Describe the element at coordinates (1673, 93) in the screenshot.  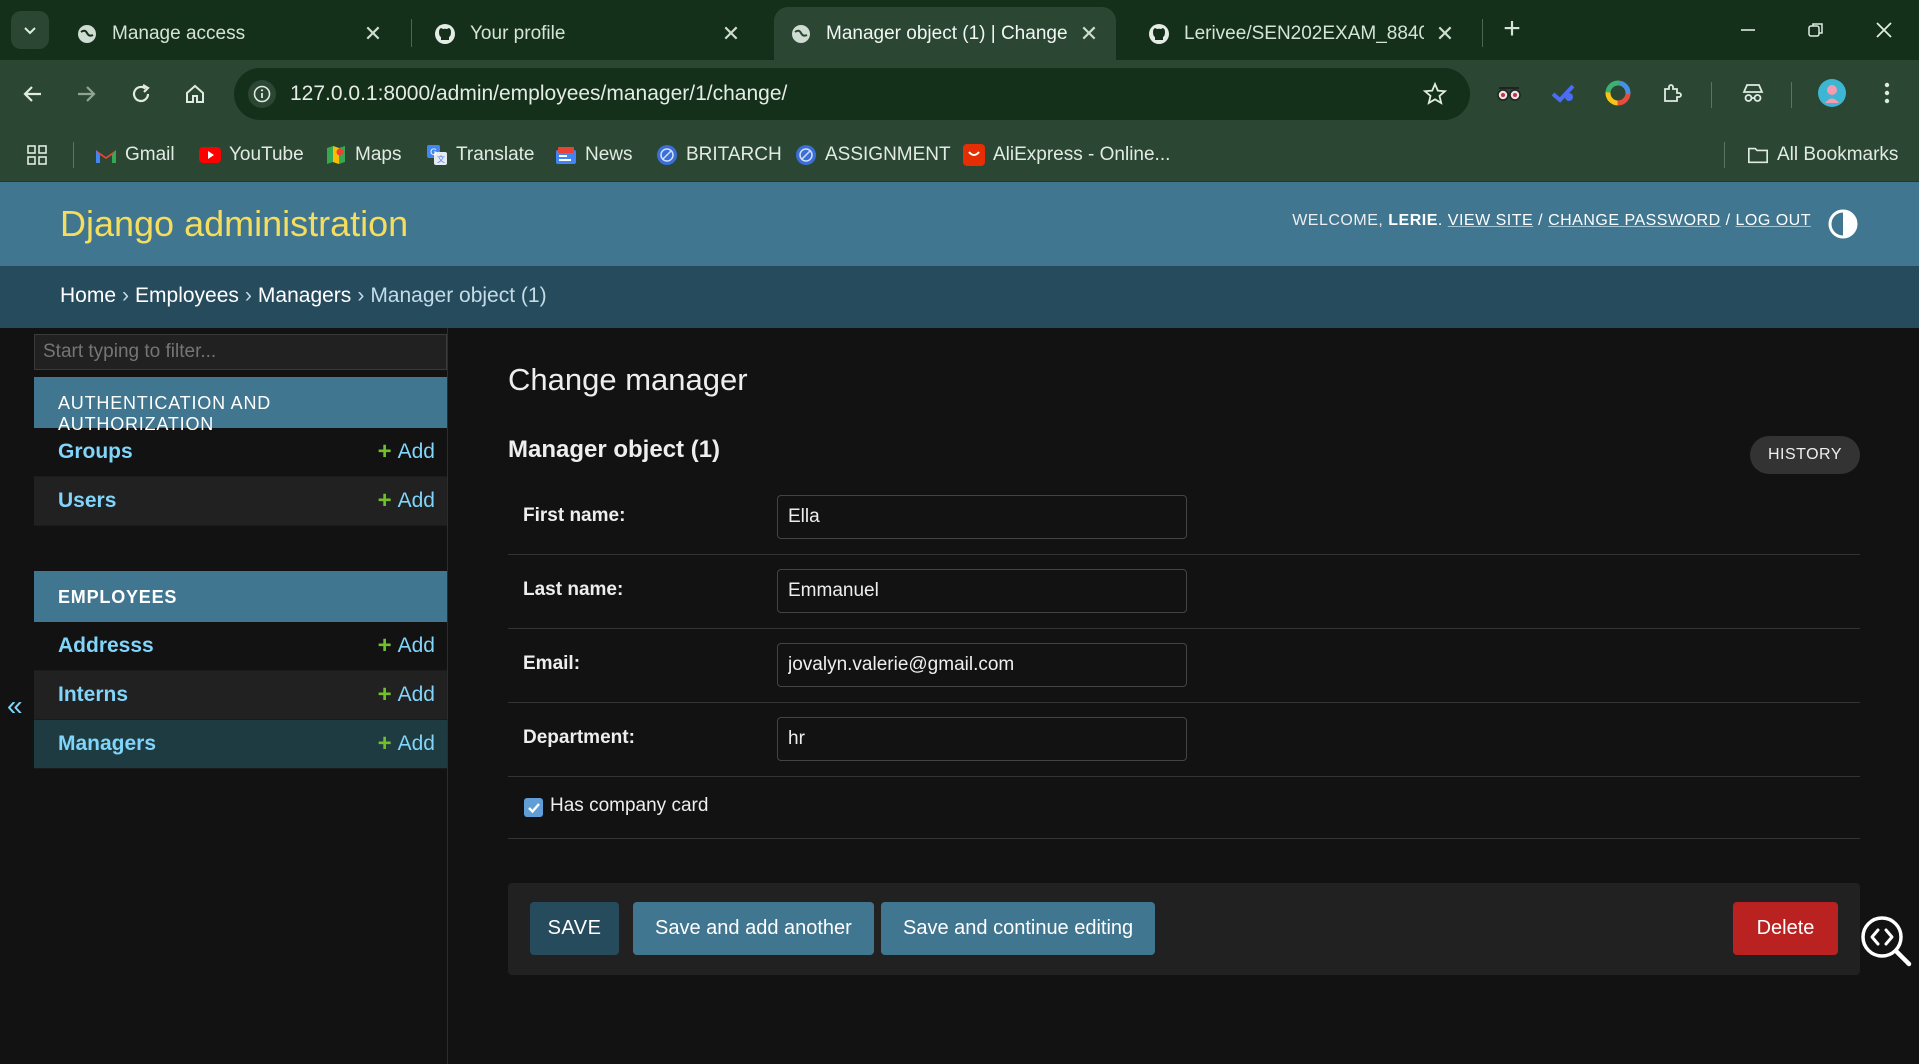
I see `extensions-puzzle-icon` at that location.